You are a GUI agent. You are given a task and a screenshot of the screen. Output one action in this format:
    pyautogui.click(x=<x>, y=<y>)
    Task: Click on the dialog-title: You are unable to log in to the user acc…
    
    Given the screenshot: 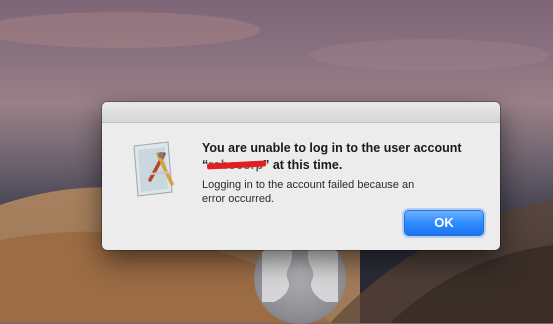 What is the action you would take?
    pyautogui.click(x=342, y=157)
    